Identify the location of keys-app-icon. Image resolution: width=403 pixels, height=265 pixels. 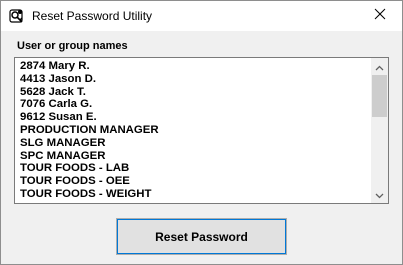
(17, 16).